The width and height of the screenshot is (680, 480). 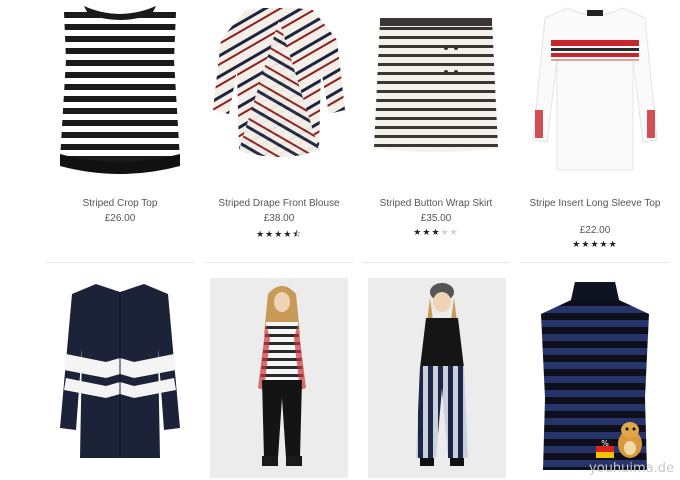 What do you see at coordinates (436, 204) in the screenshot?
I see `product-name: Striped Button Wrap Skirt` at bounding box center [436, 204].